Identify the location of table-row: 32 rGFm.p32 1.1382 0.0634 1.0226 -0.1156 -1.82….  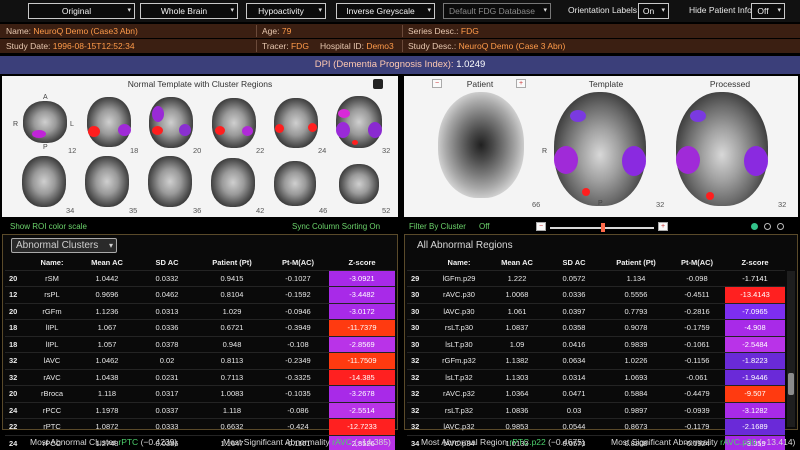
(596, 360).